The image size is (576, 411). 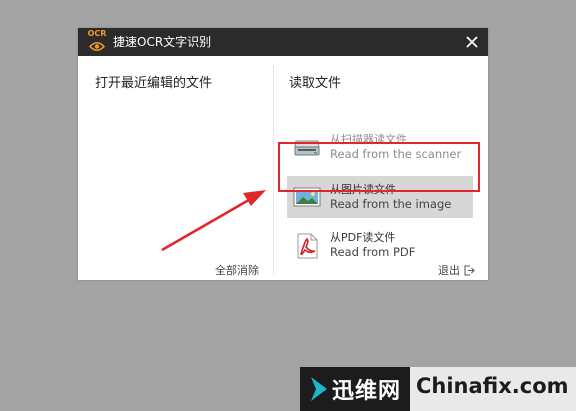 I want to click on watermark-cn-text: 迅维网, so click(x=367, y=391).